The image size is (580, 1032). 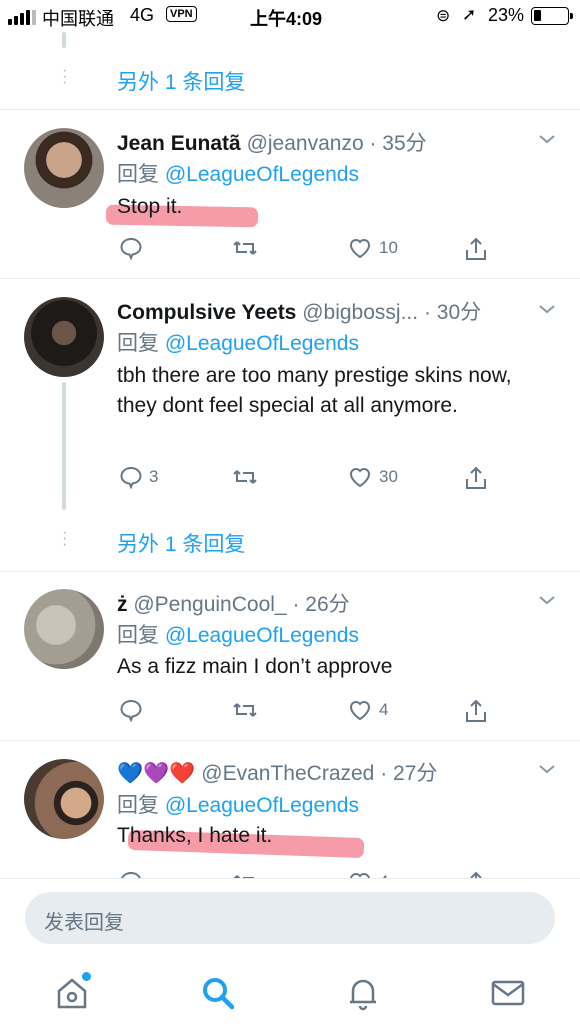 What do you see at coordinates (218, 993) in the screenshot?
I see `search-icon` at bounding box center [218, 993].